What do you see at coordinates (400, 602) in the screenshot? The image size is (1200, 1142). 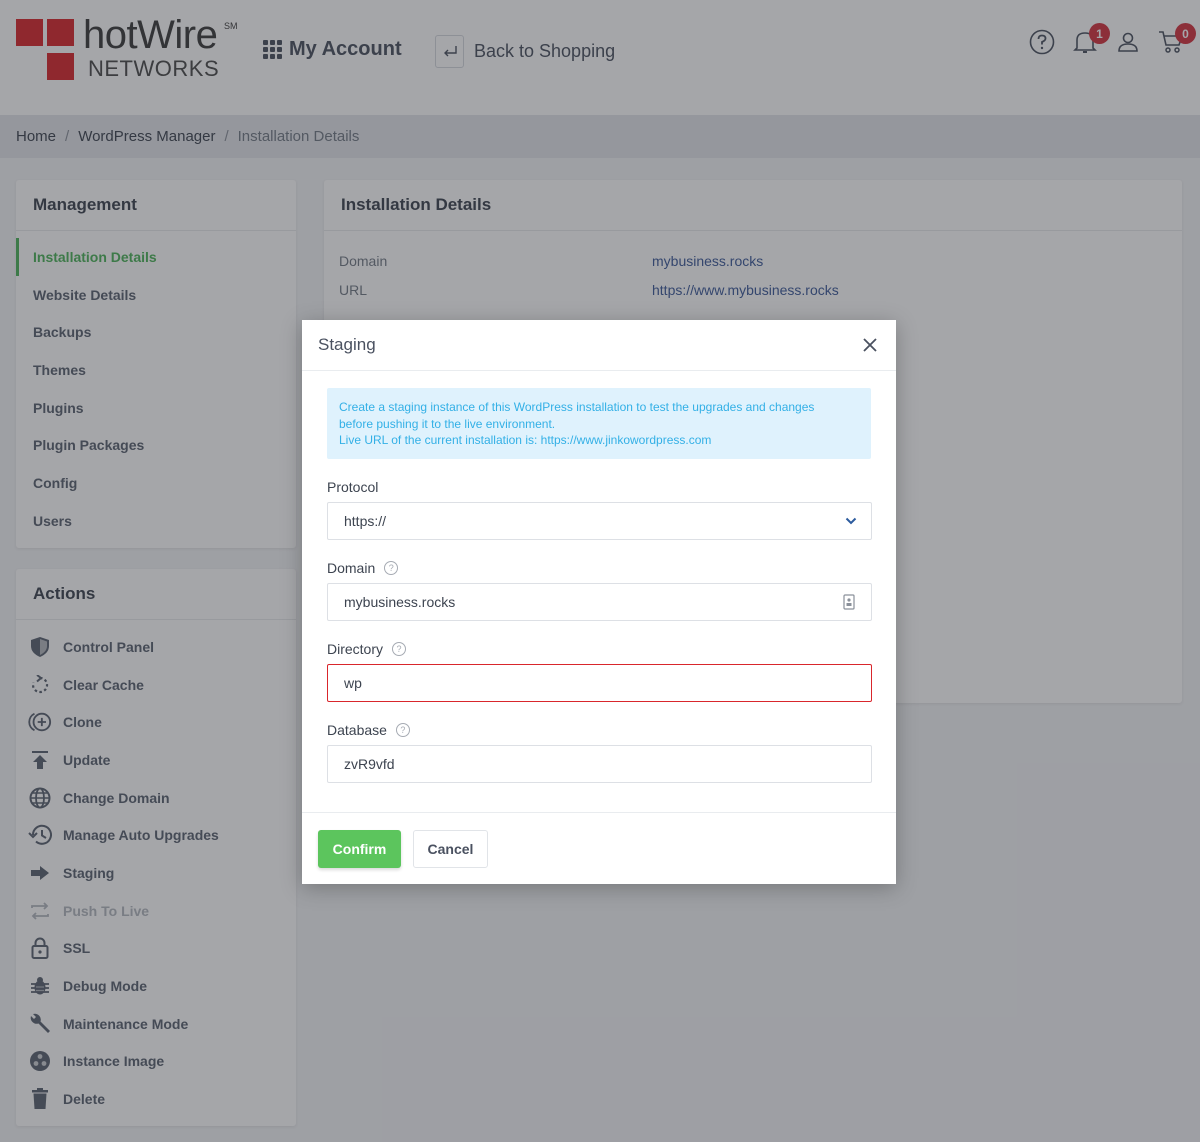 I see `domain-value: mybusiness.rocks` at bounding box center [400, 602].